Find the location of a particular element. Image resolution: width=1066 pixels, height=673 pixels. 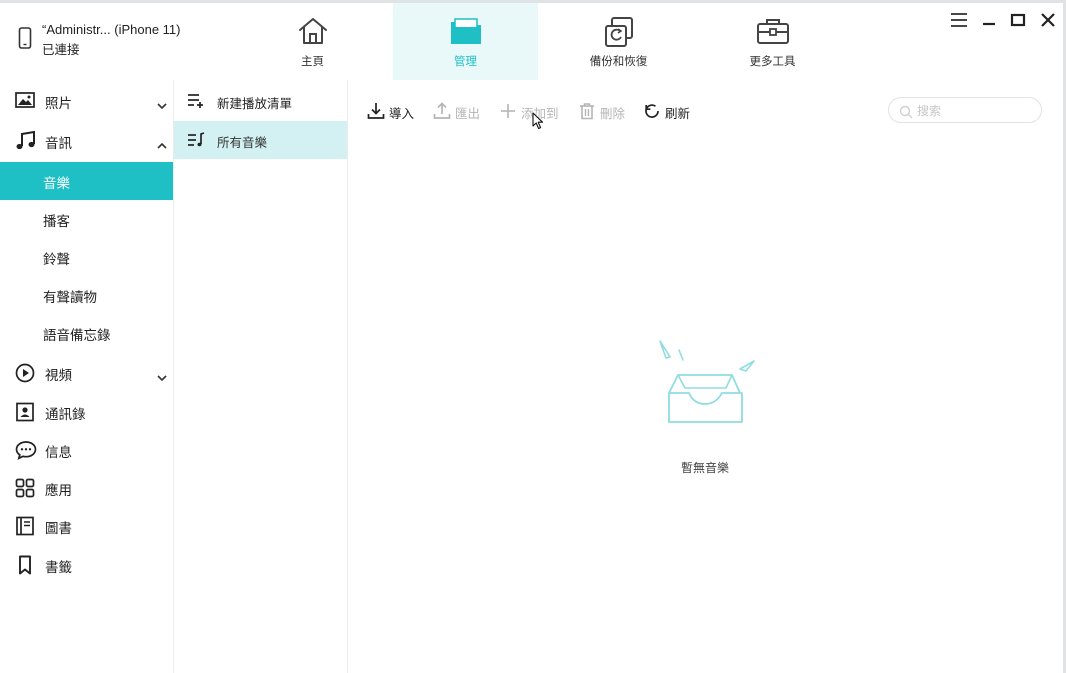

sidebar-item-label: 應用 is located at coordinates (58, 491).